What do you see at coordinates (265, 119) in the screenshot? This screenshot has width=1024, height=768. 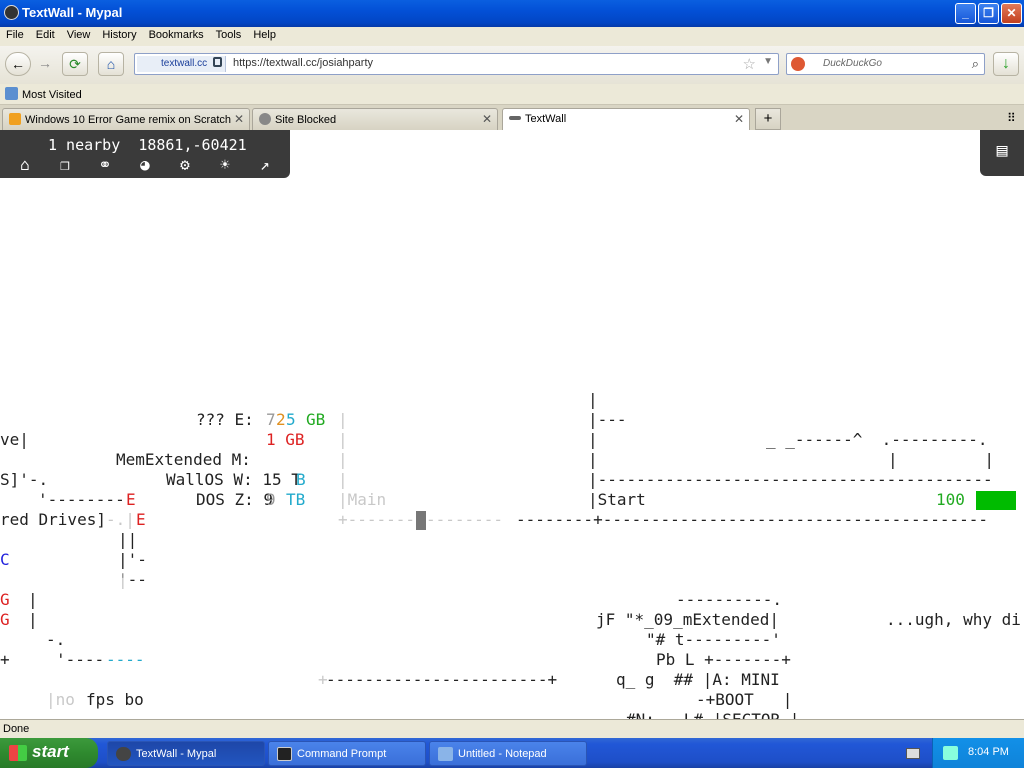 I see `globe-favicon-icon` at bounding box center [265, 119].